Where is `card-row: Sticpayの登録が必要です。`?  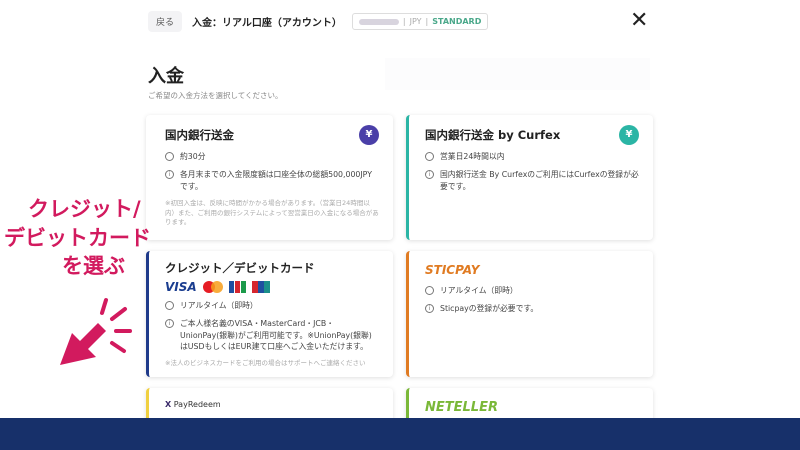 card-row: Sticpayの登録が必要です。 is located at coordinates (489, 309).